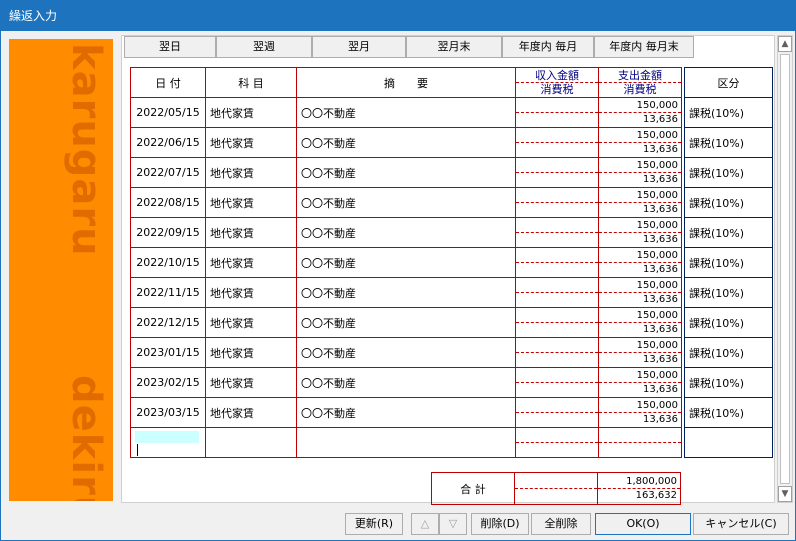 The height and width of the screenshot is (541, 796). I want to click on new-memo-cell, so click(406, 442).